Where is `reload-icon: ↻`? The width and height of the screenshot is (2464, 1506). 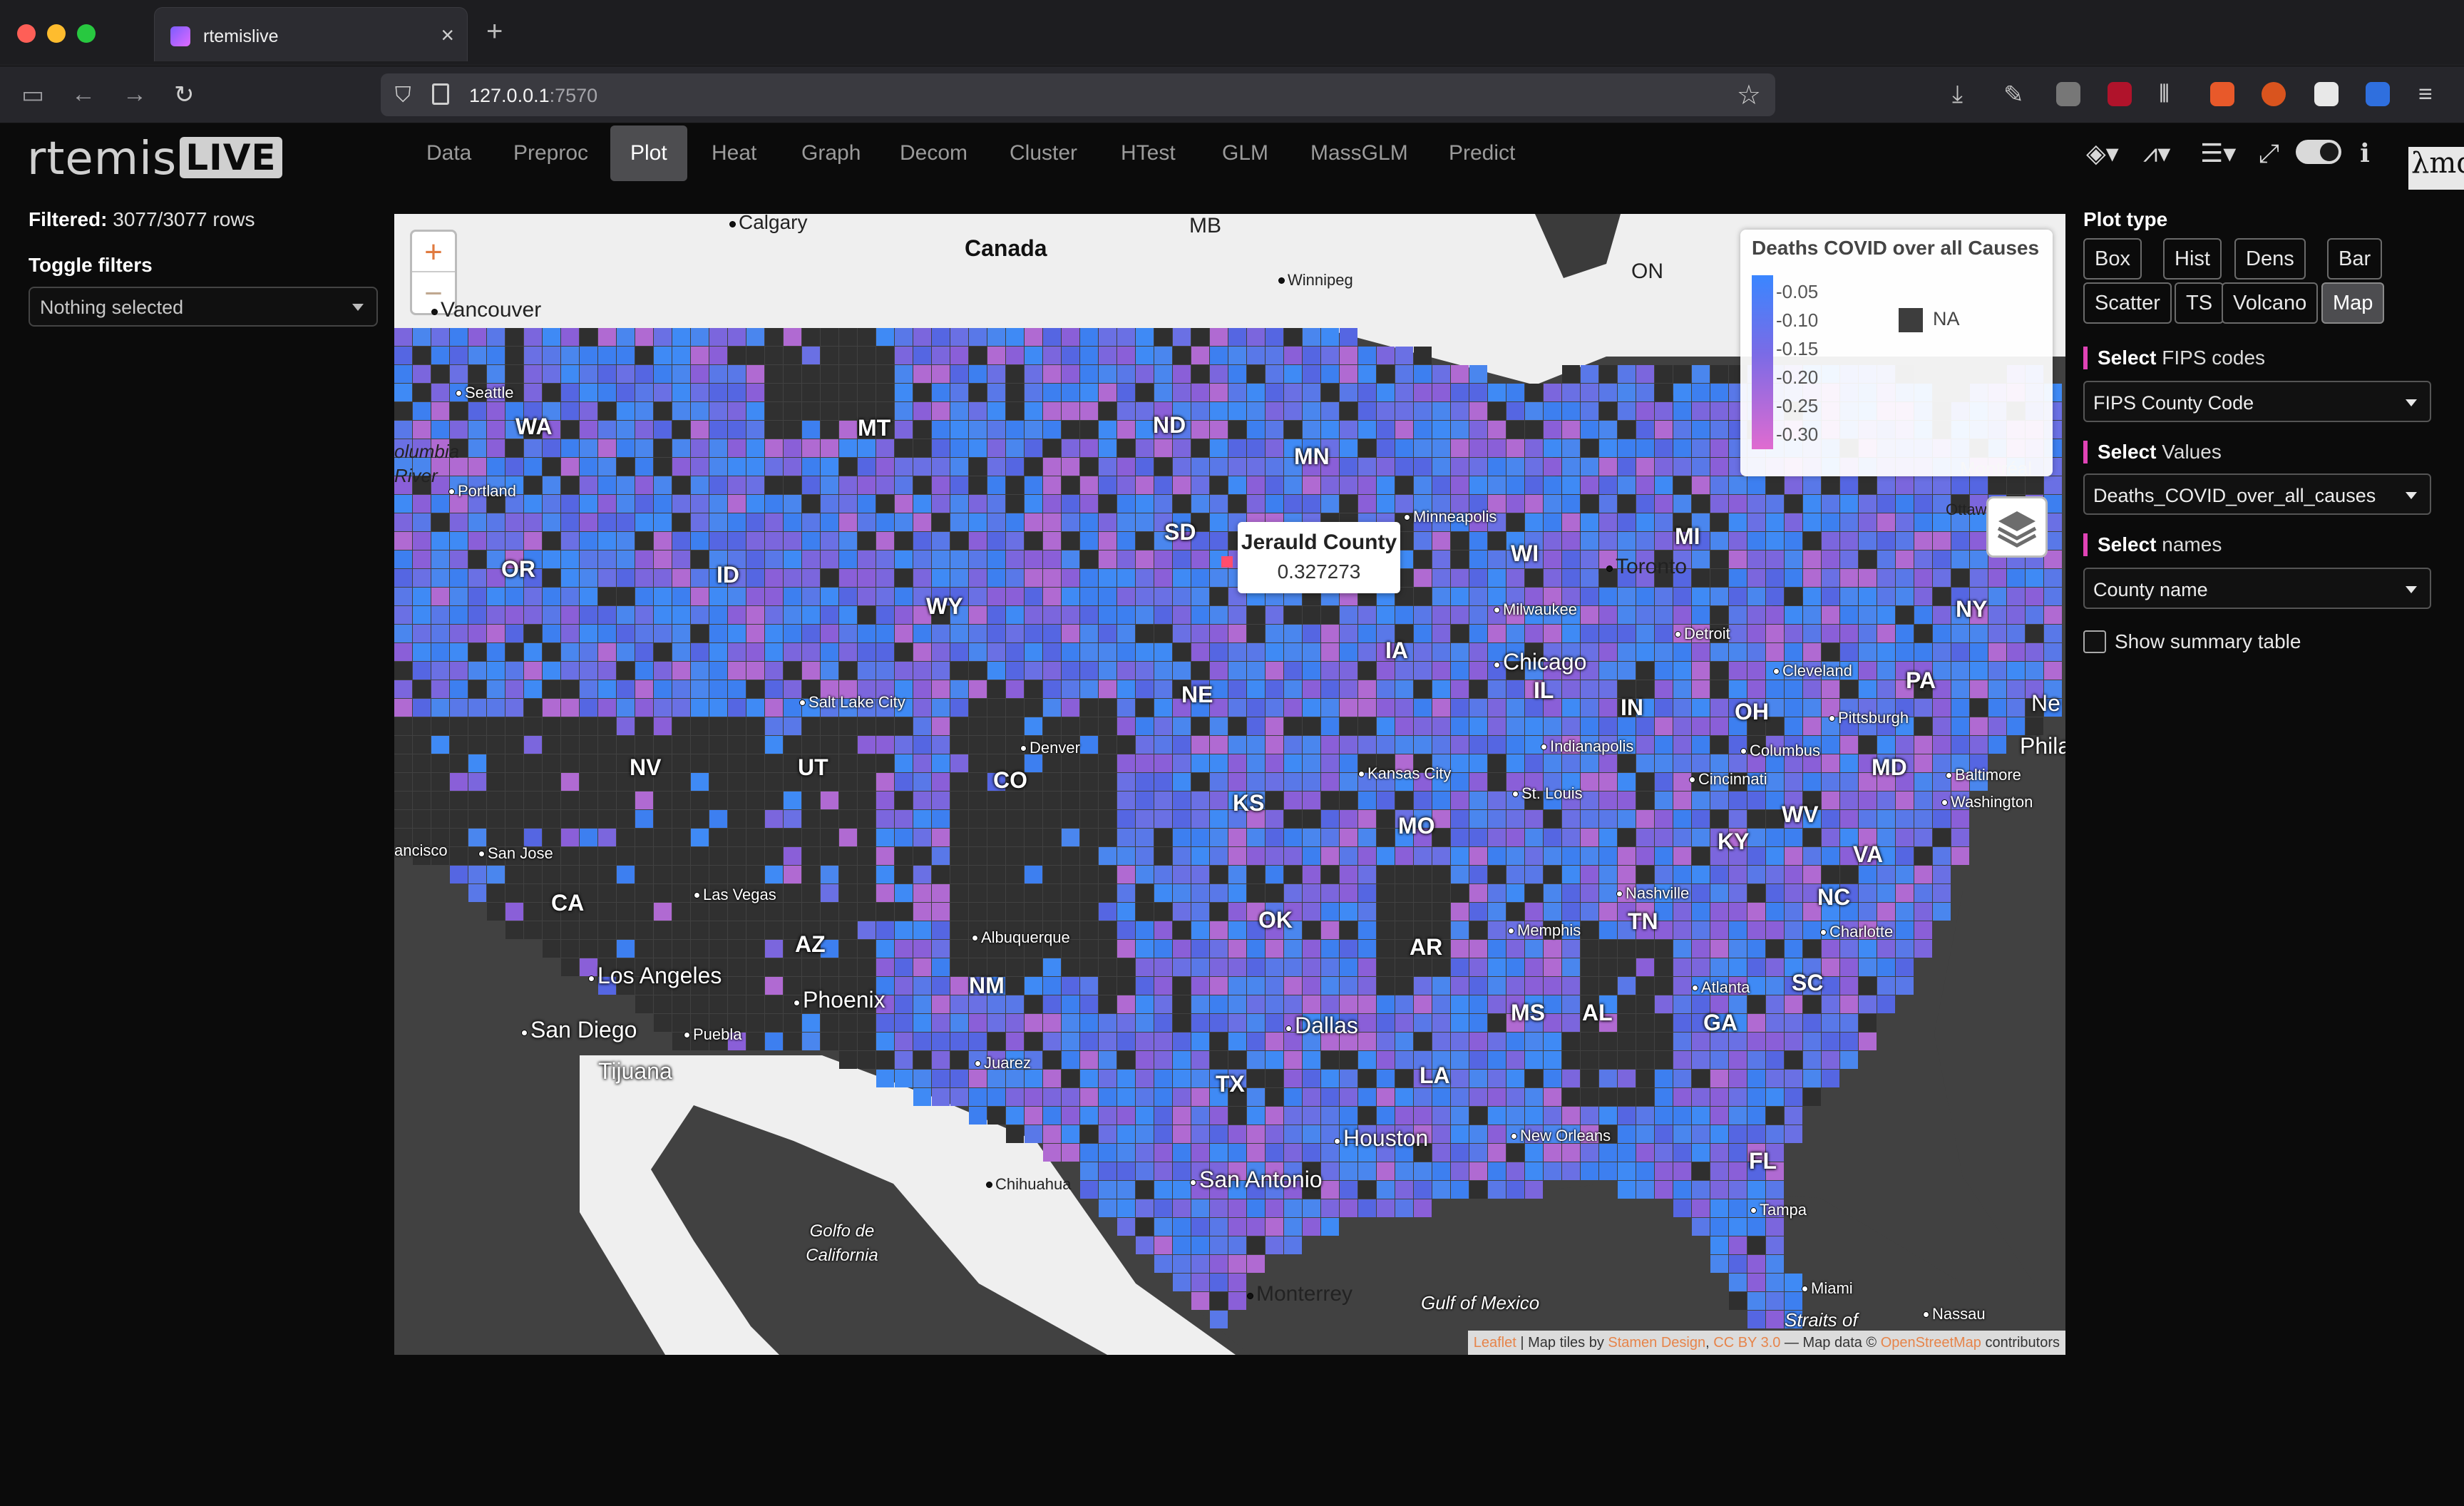 reload-icon: ↻ is located at coordinates (184, 95).